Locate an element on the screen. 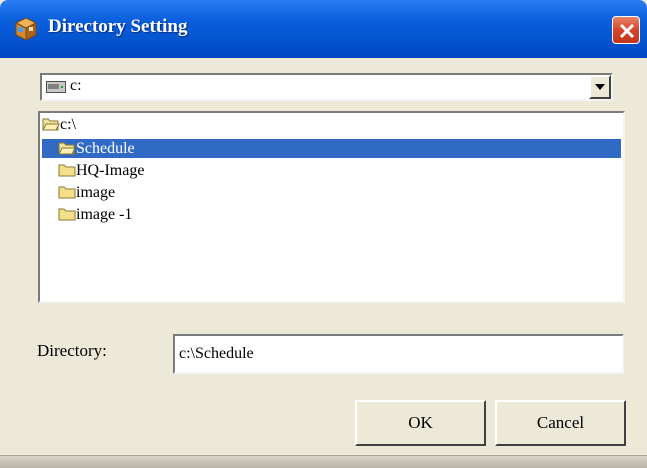 This screenshot has height=468, width=647. tree-item-label: HQ-Image is located at coordinates (110, 170).